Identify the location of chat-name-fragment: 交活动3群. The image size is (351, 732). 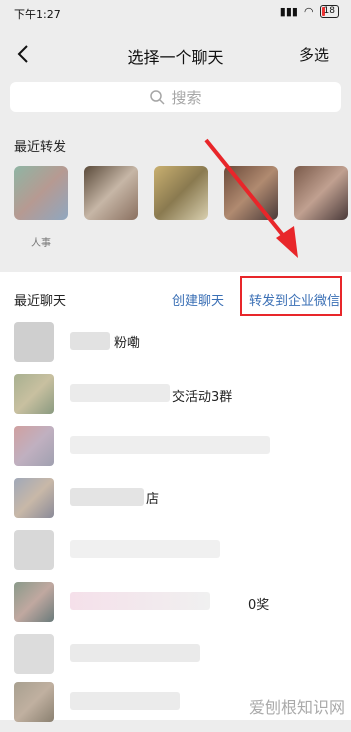
(202, 397).